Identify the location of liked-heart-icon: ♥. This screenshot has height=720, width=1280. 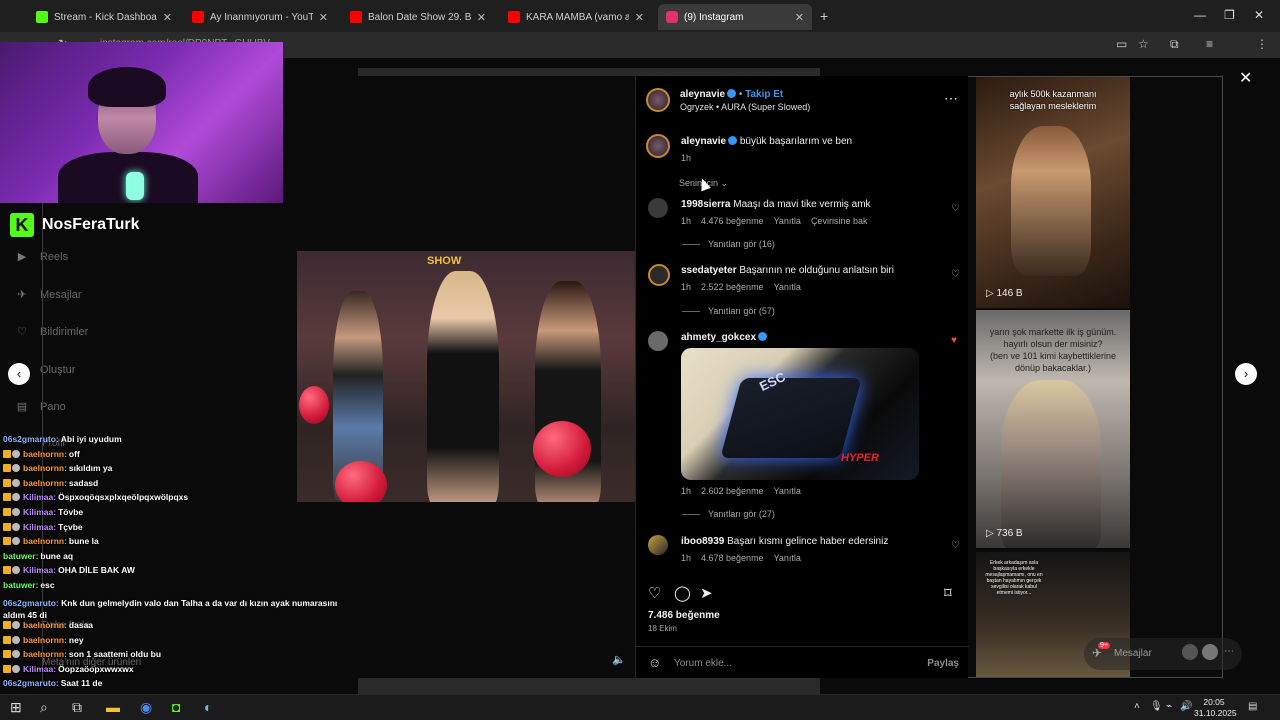
(954, 340).